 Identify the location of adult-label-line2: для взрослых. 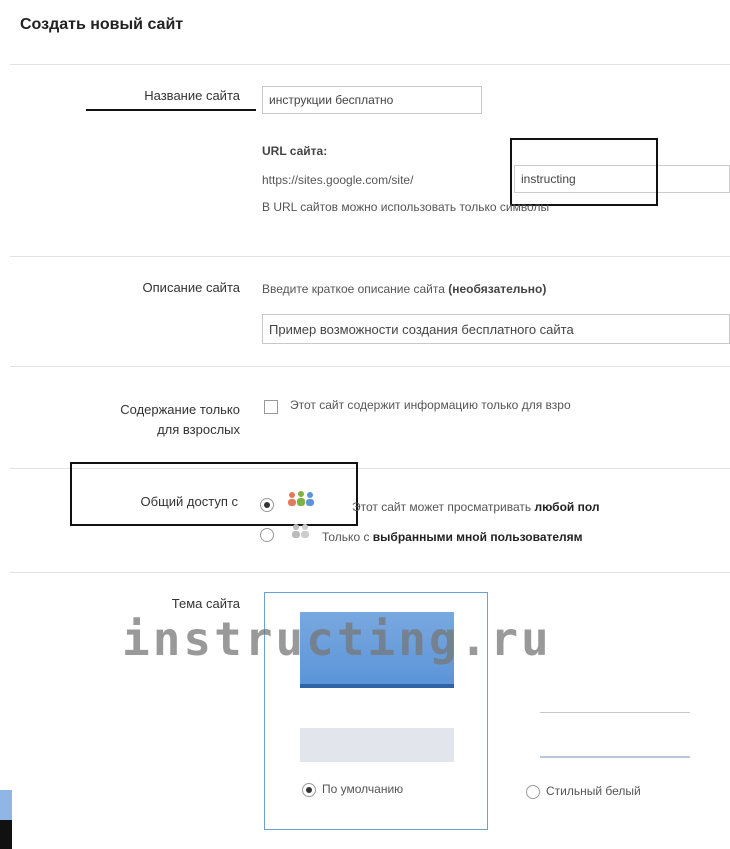
(198, 429).